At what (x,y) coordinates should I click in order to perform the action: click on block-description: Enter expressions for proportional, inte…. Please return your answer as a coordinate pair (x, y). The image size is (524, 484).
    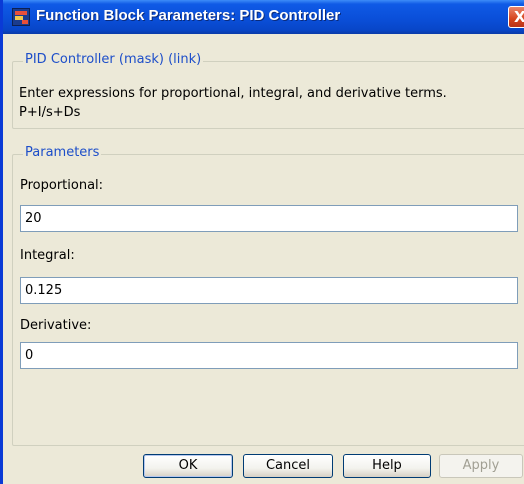
    Looking at the image, I should click on (233, 93).